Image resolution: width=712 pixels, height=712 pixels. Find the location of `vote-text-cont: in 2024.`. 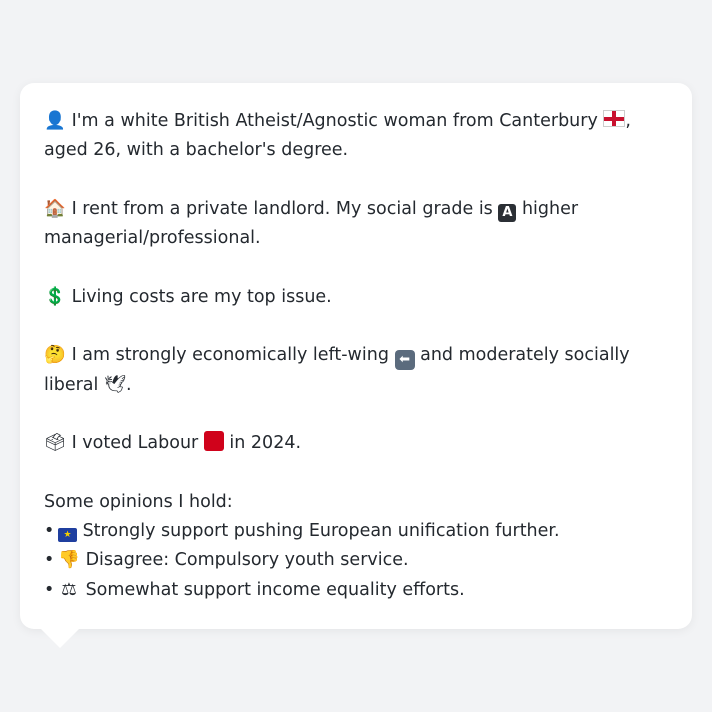

vote-text-cont: in 2024. is located at coordinates (265, 443).